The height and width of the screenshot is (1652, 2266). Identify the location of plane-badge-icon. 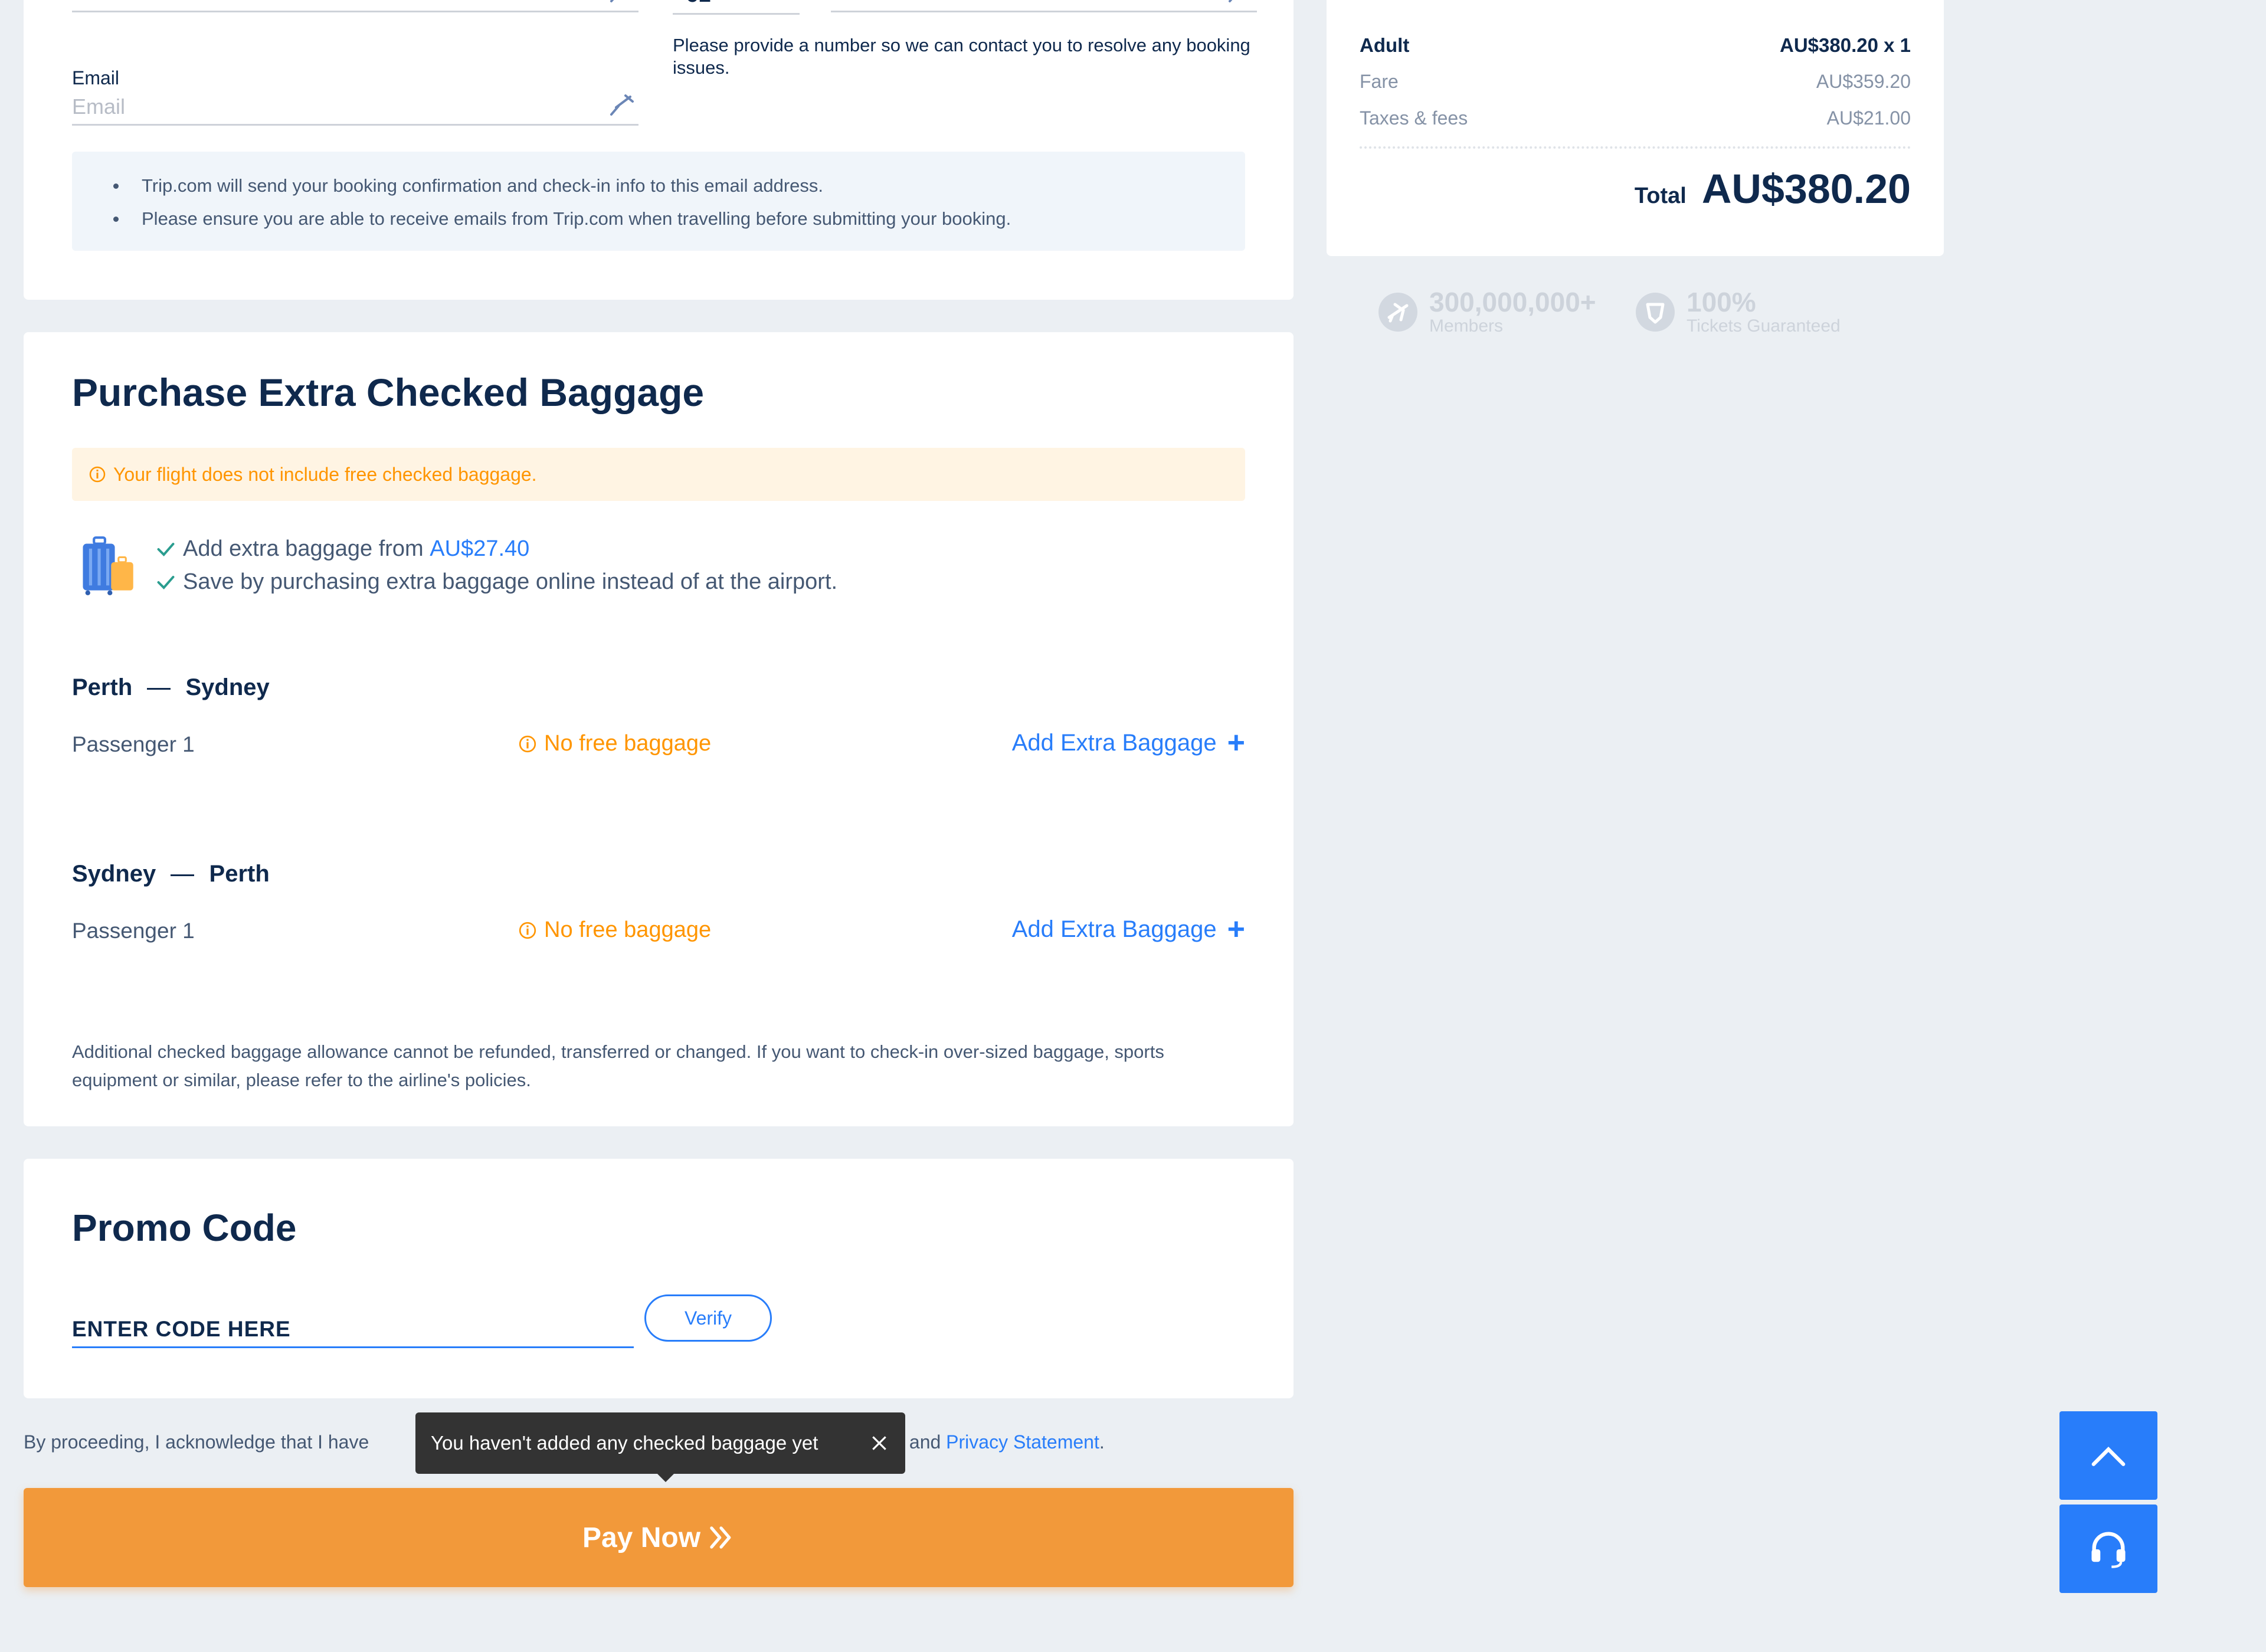
(1397, 312).